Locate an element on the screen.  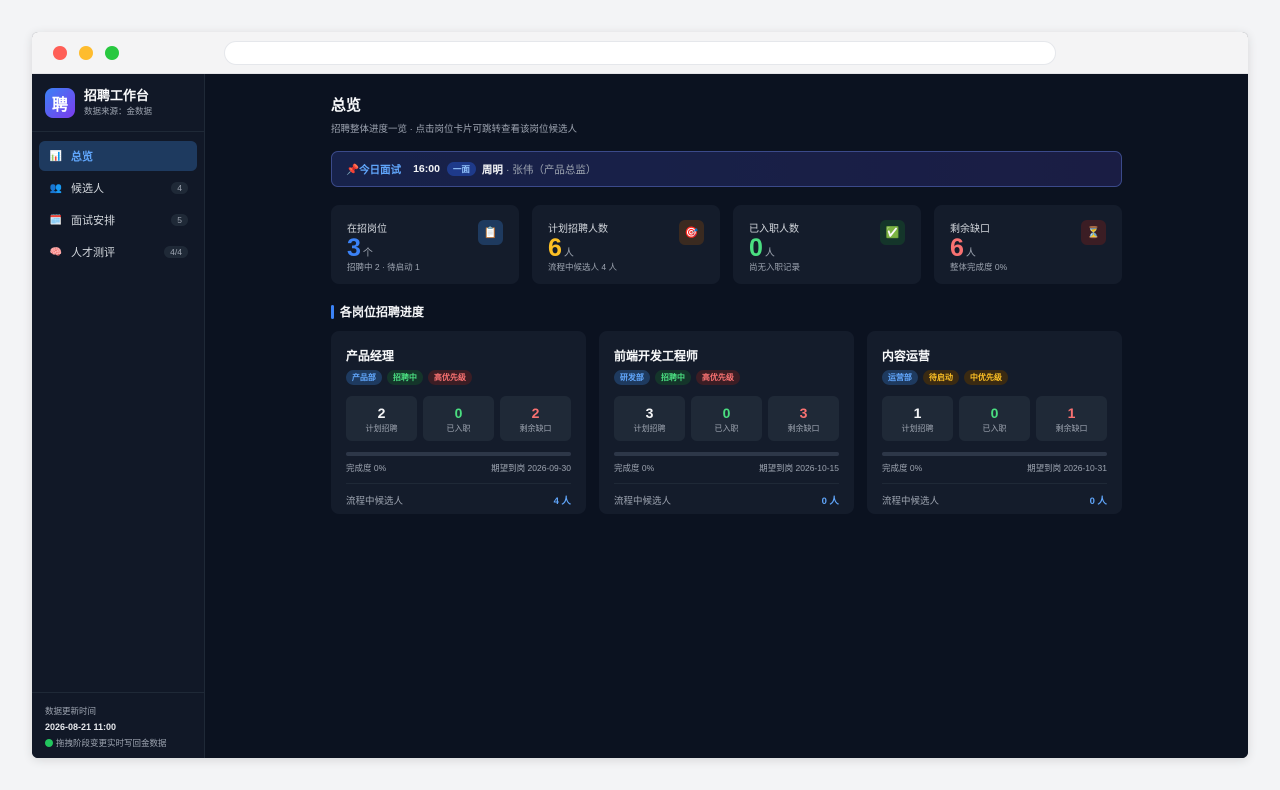
deadline-text: 期望到岗 2026-10-31 is located at coordinates (1067, 468).